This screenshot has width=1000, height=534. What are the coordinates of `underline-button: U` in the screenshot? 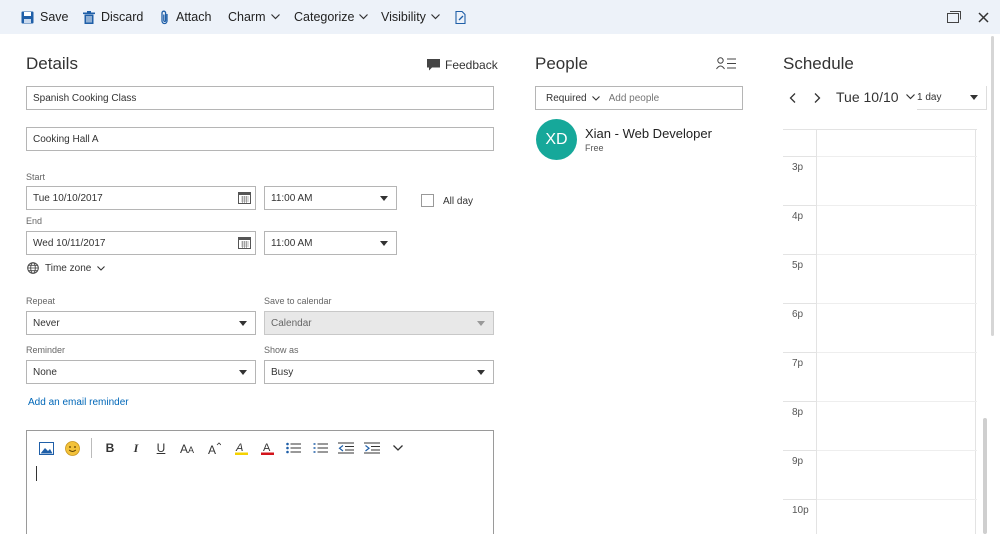 It's located at (161, 448).